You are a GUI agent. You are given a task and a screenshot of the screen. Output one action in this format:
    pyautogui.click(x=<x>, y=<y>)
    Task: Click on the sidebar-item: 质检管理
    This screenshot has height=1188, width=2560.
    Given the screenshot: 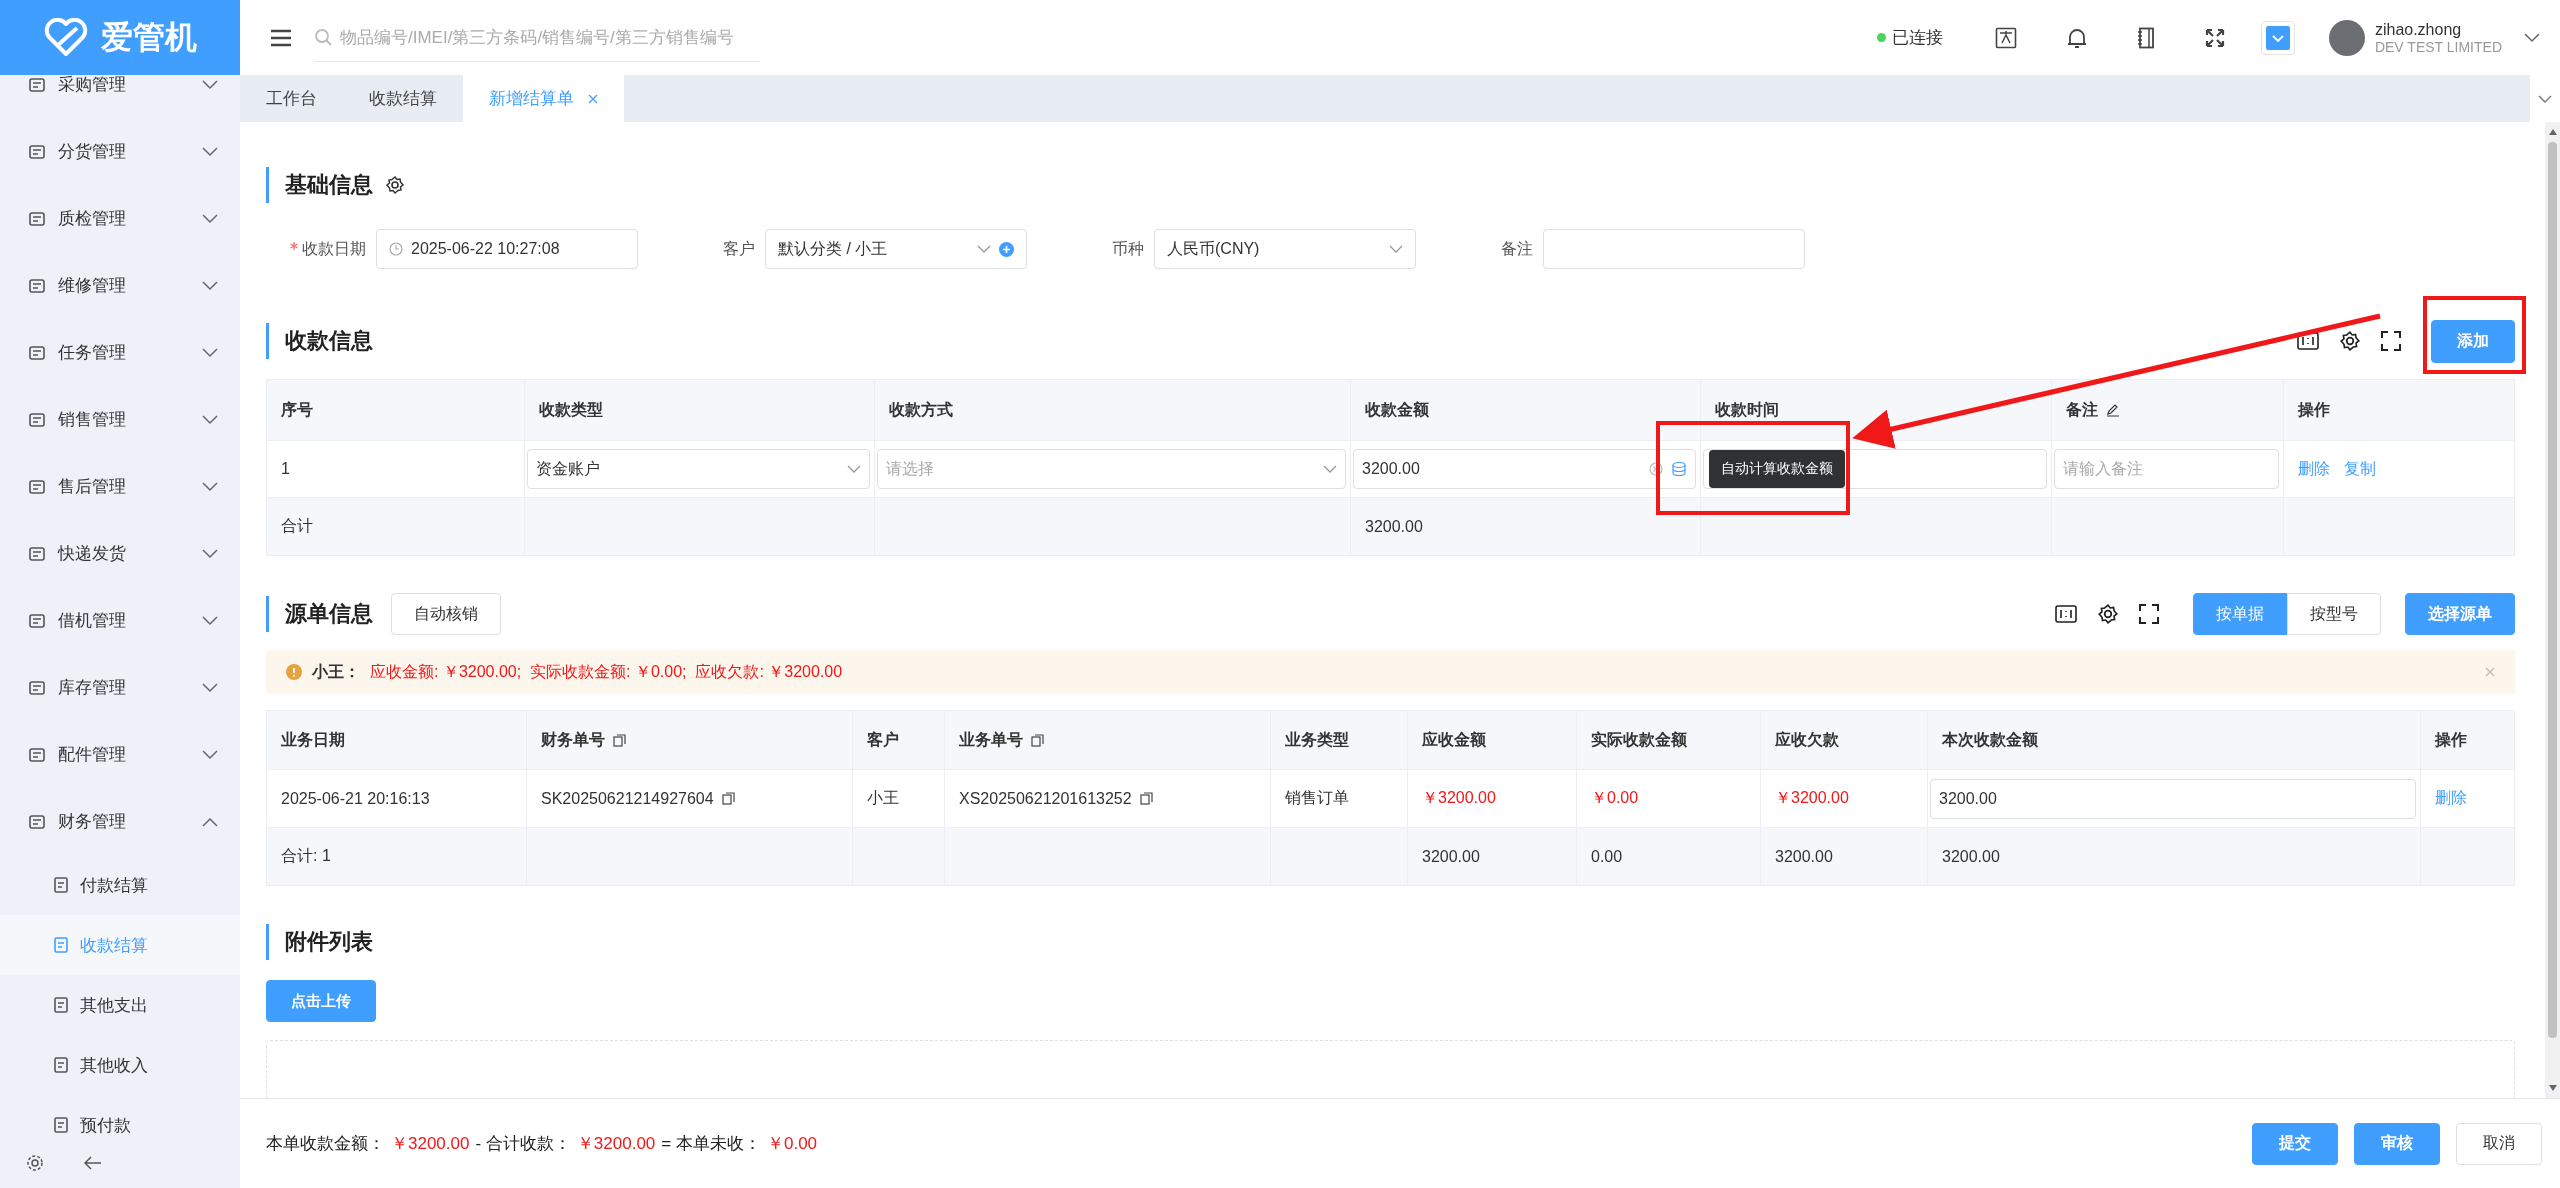 What is the action you would take?
    pyautogui.click(x=120, y=218)
    